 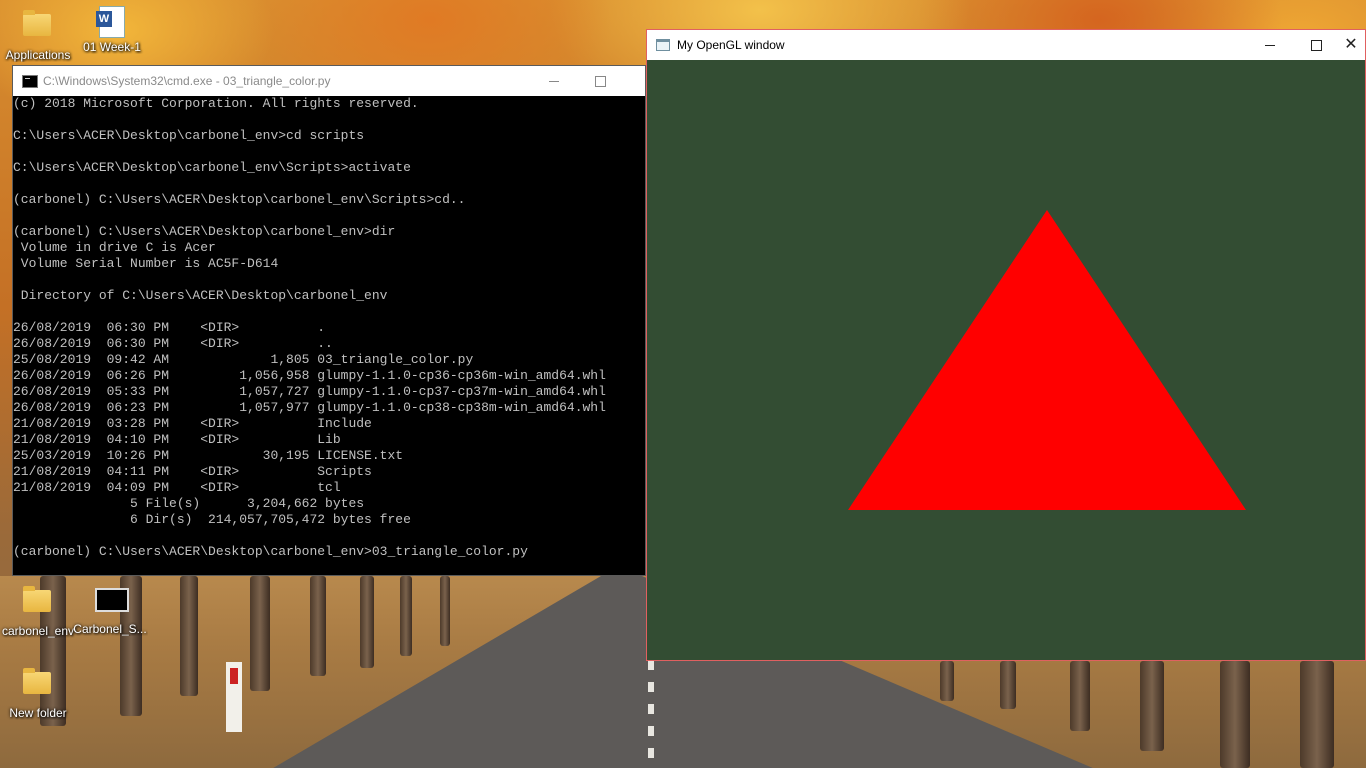 I want to click on desktop-icon-label: 01 Week-1, so click(x=112, y=47).